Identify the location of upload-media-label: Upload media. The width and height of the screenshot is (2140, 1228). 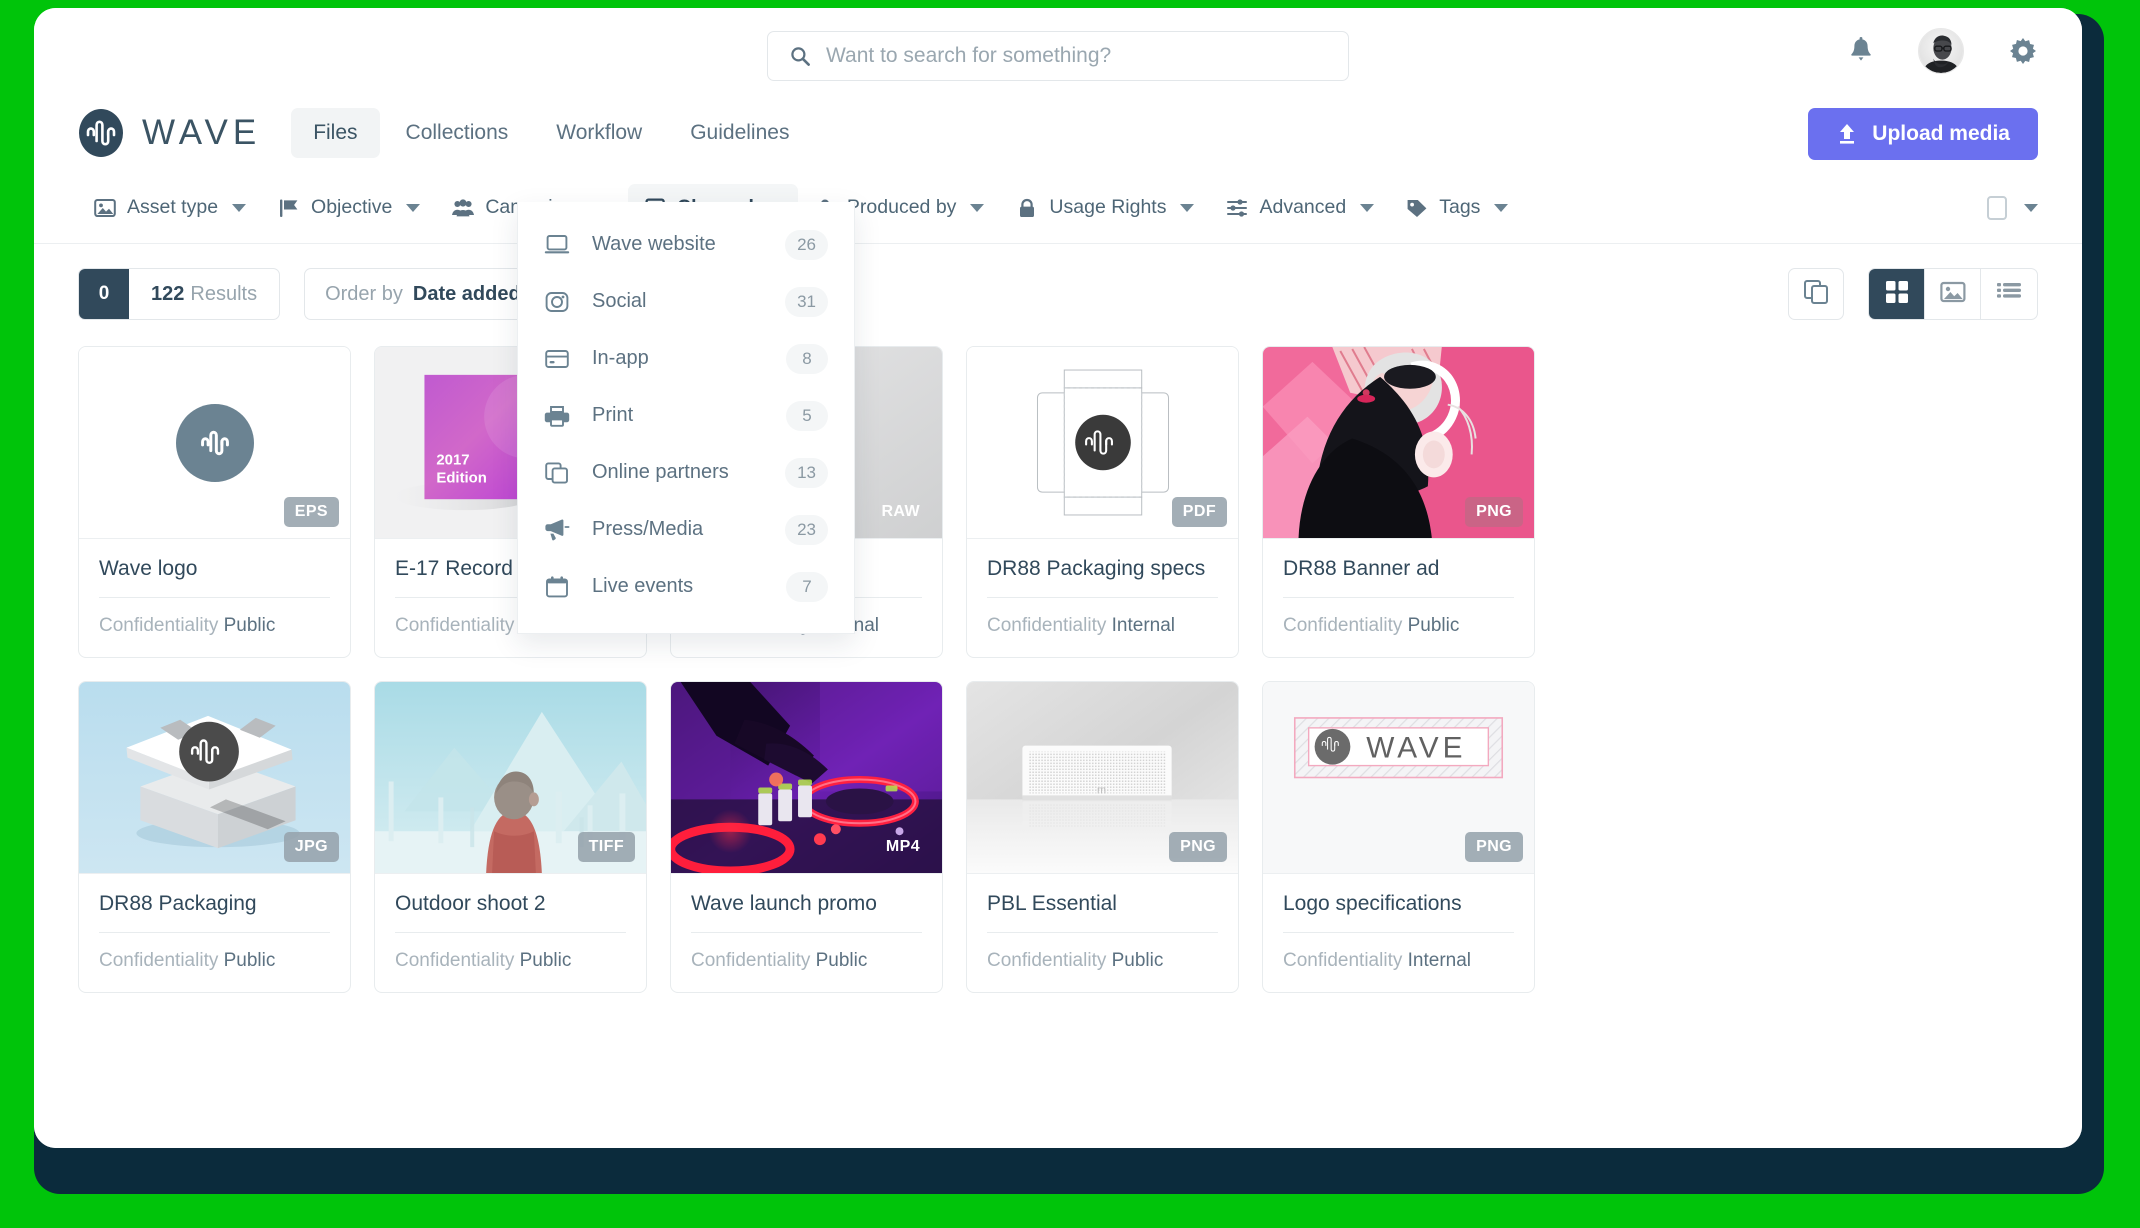
(1941, 133).